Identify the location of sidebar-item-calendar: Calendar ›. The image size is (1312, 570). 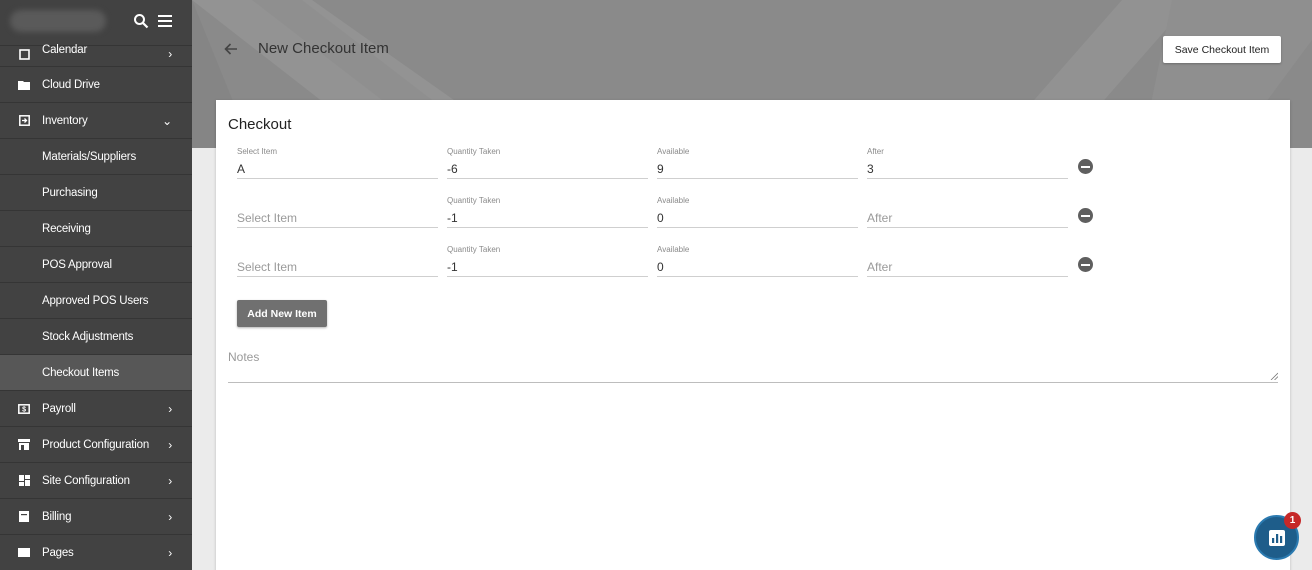
(96, 55).